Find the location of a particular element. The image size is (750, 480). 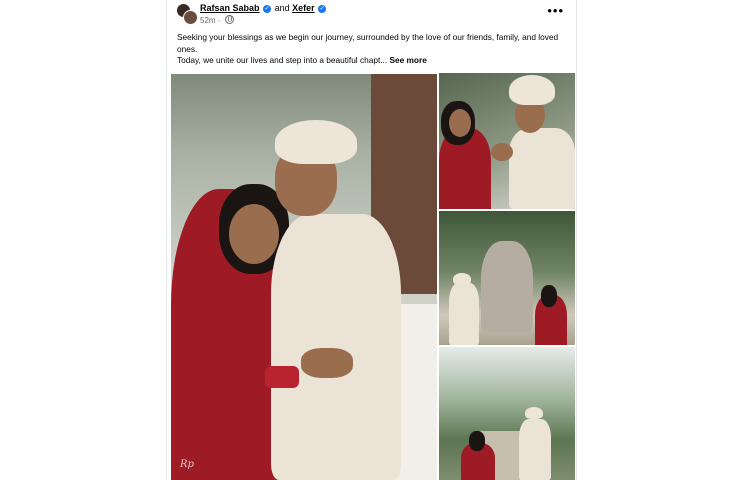

post-authors: Rafsan Sabab ✓ and Xefer ✓ is located at coordinates (263, 8).